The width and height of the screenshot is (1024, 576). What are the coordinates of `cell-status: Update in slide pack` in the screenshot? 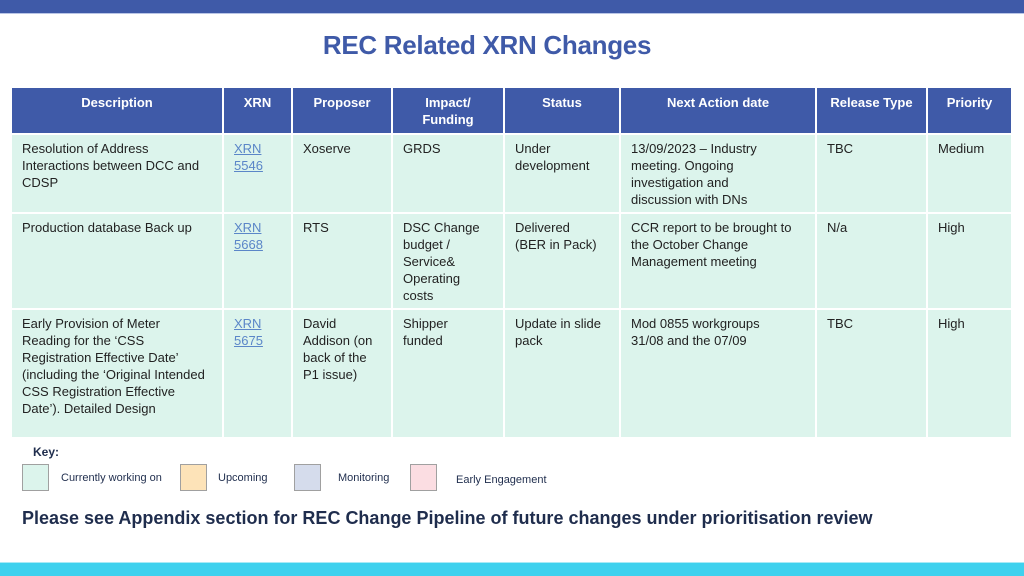 It's located at (562, 373).